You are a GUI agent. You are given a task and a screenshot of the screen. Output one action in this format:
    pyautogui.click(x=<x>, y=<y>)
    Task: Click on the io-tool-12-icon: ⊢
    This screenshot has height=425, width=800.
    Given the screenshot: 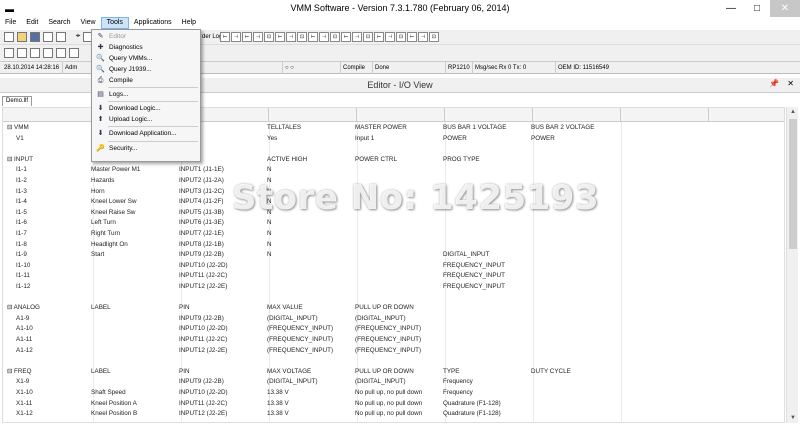 What is the action you would take?
    pyautogui.click(x=346, y=37)
    